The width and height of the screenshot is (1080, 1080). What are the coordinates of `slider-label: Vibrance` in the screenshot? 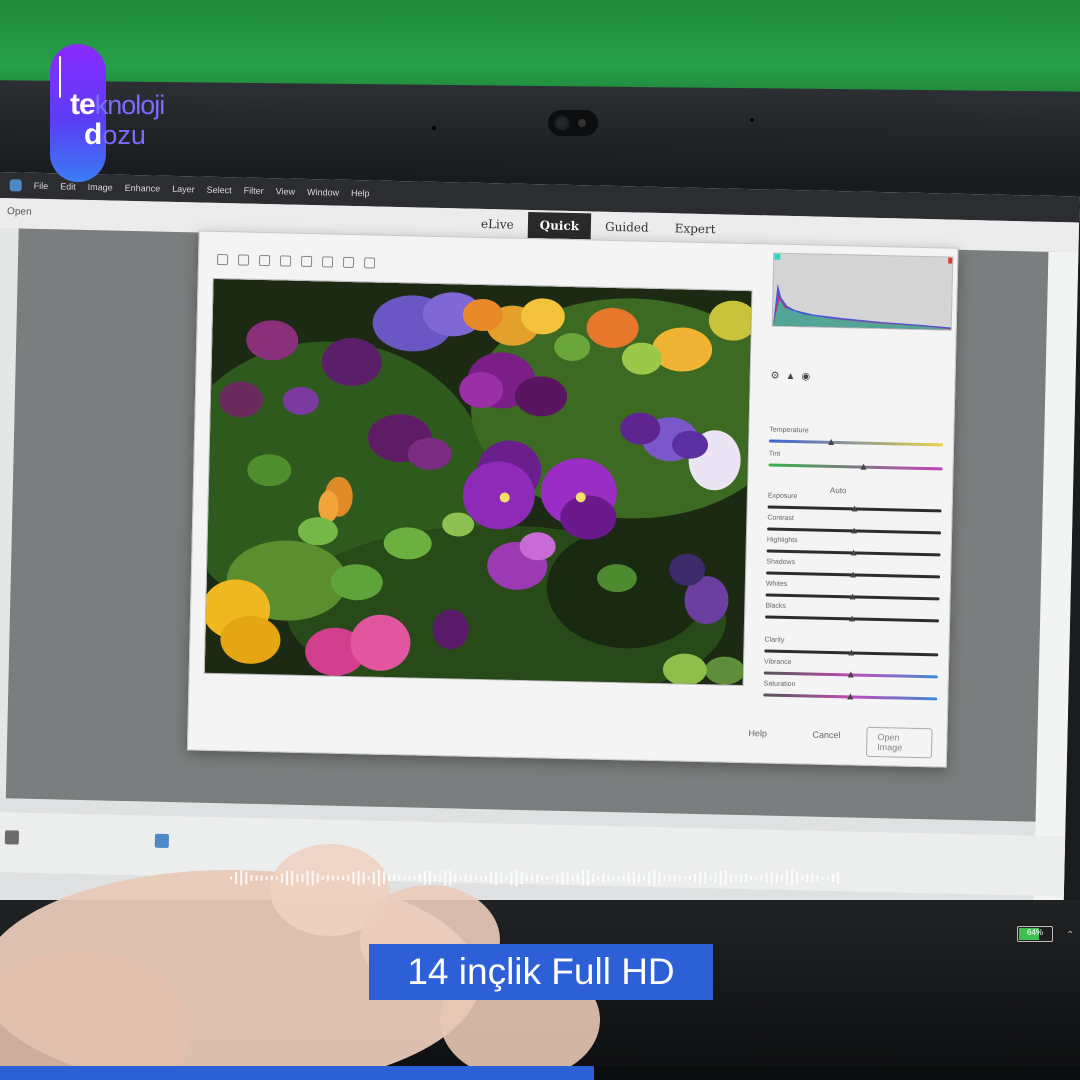 It's located at (778, 662).